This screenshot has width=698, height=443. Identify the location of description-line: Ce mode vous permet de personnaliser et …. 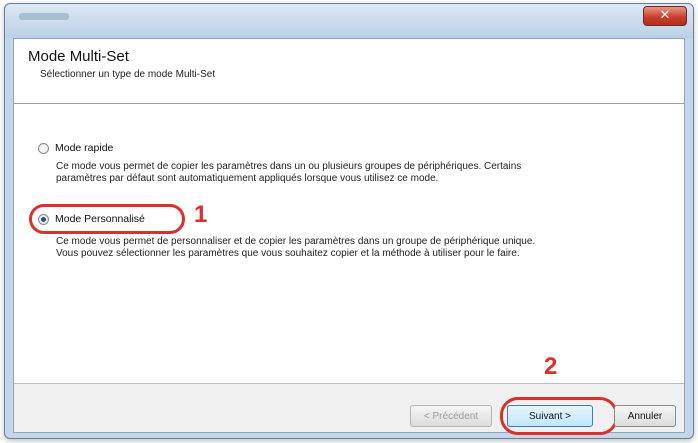
(296, 241).